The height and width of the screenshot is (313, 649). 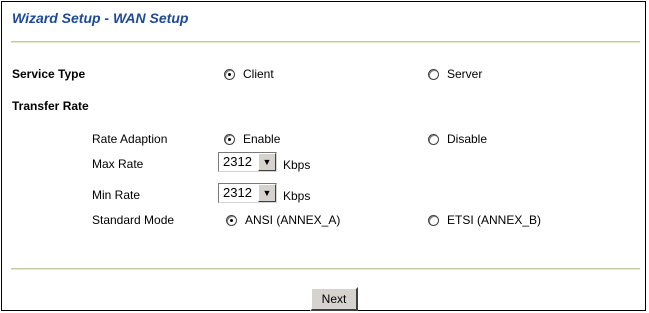 I want to click on max-rate-select: 2312 ▼, so click(x=247, y=162).